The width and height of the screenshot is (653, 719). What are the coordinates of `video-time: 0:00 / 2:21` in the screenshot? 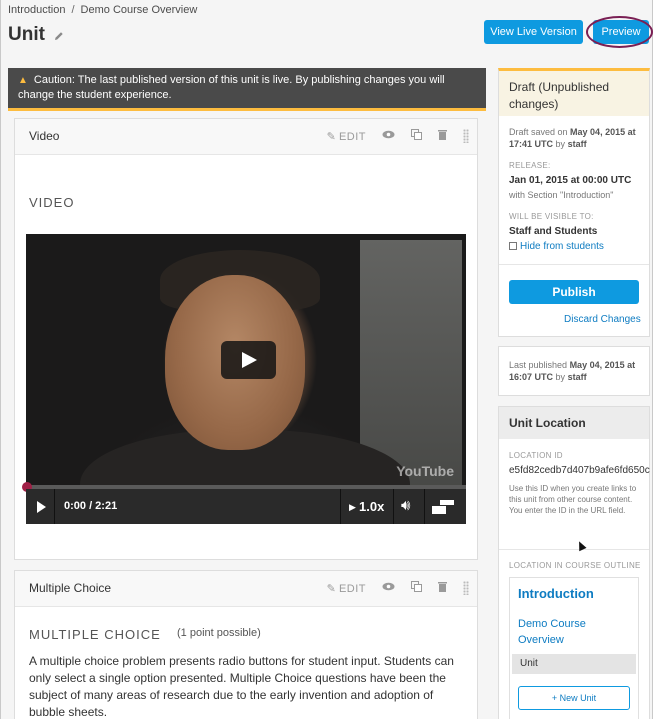 It's located at (91, 506).